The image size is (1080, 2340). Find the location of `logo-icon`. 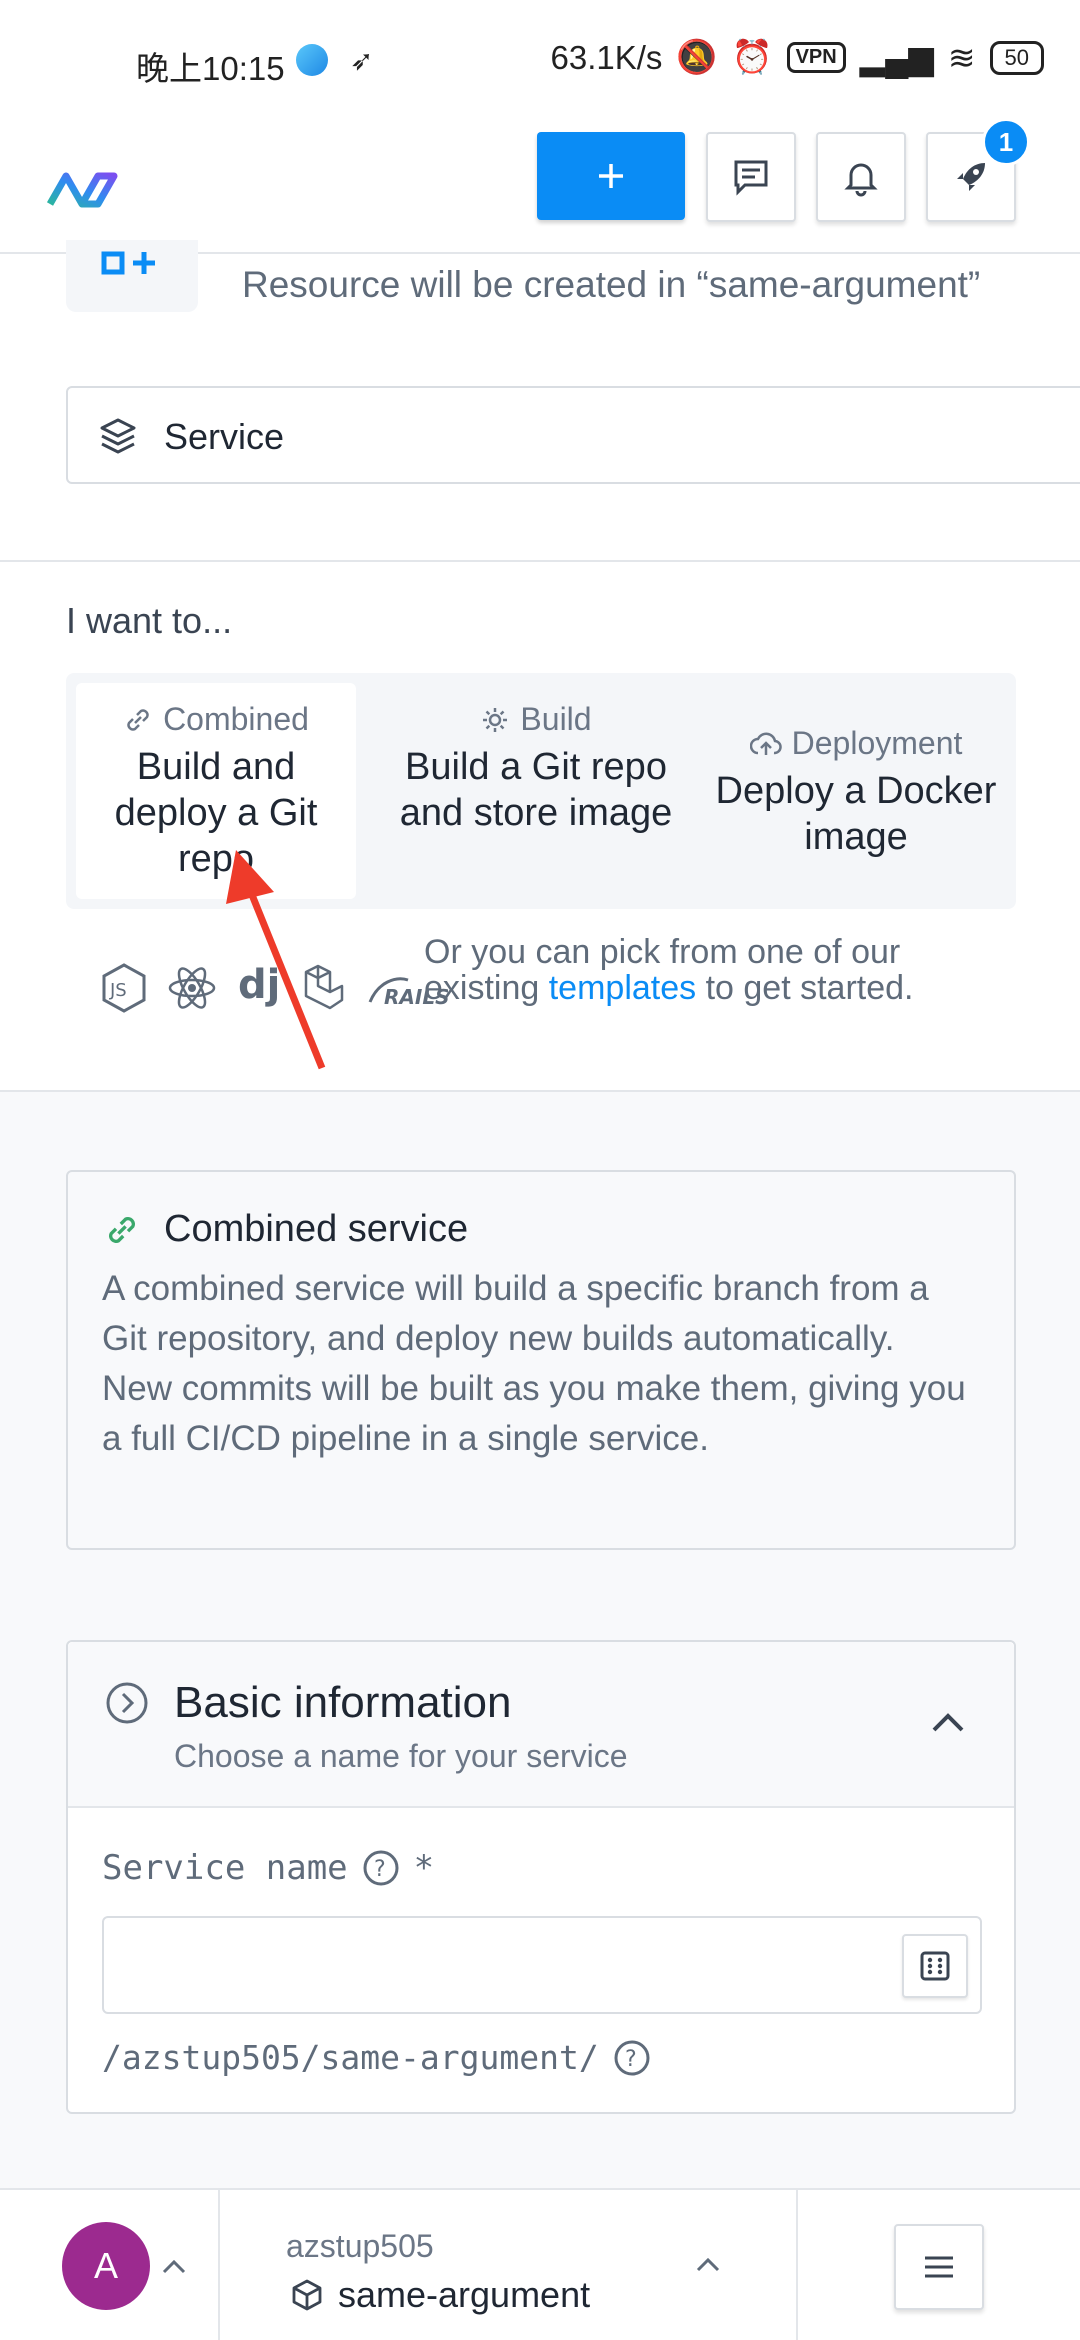

logo-icon is located at coordinates (83, 189).